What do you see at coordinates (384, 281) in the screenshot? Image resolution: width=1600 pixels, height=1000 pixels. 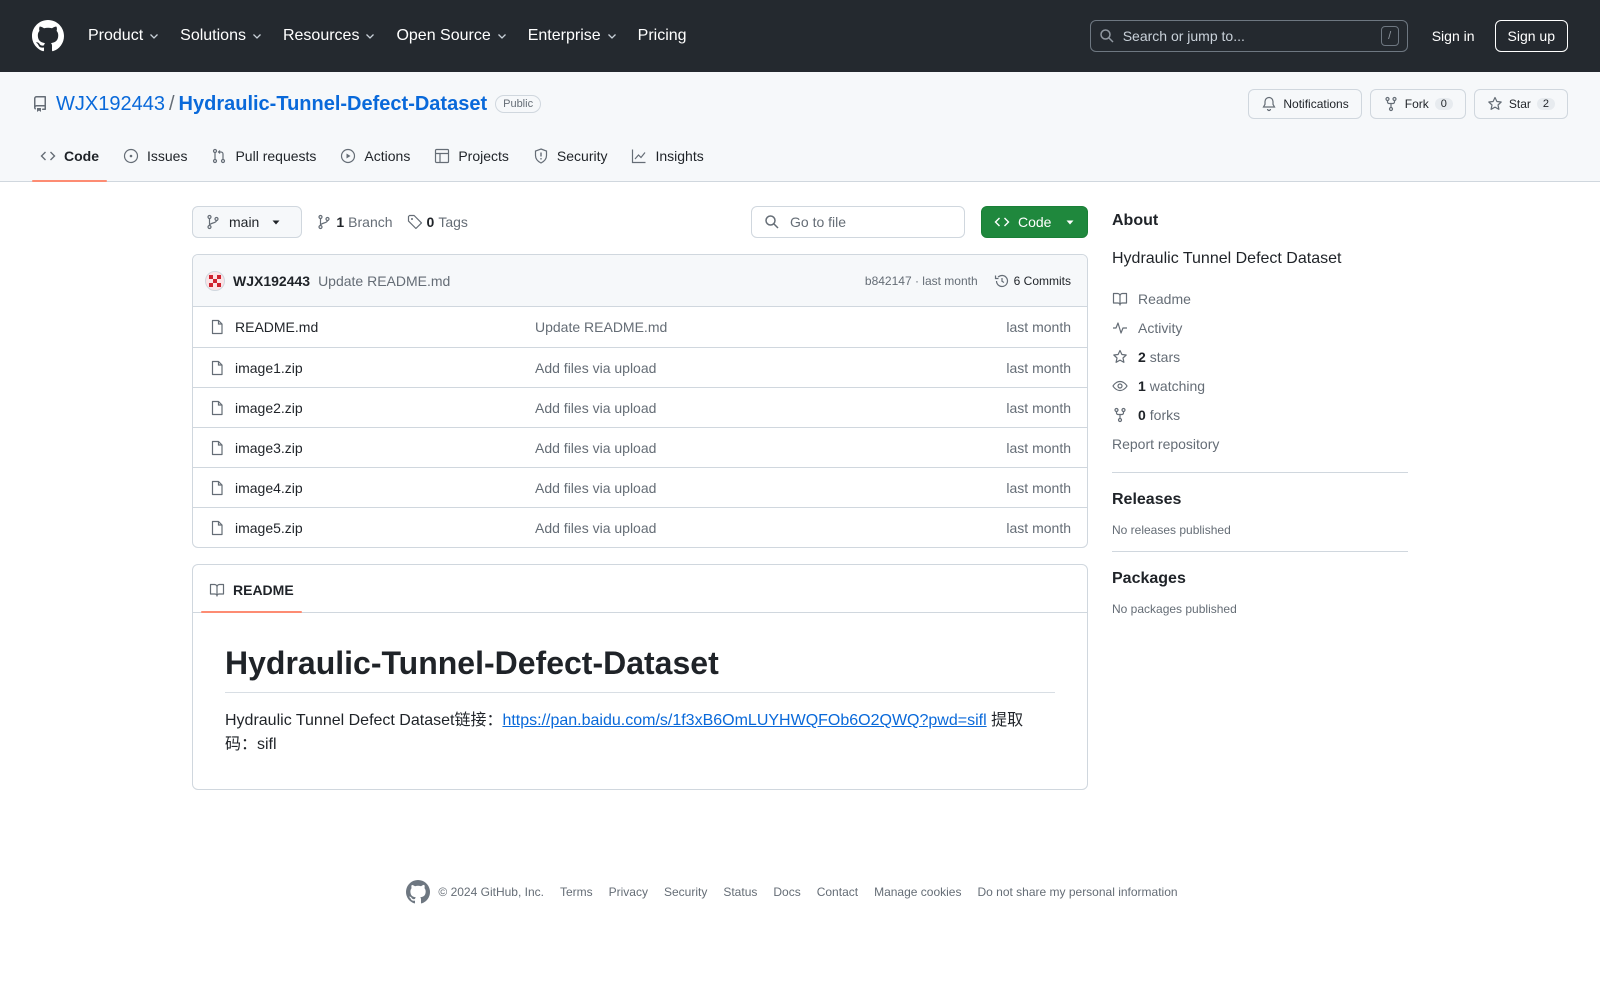 I see `commit-message-link: Update README.md` at bounding box center [384, 281].